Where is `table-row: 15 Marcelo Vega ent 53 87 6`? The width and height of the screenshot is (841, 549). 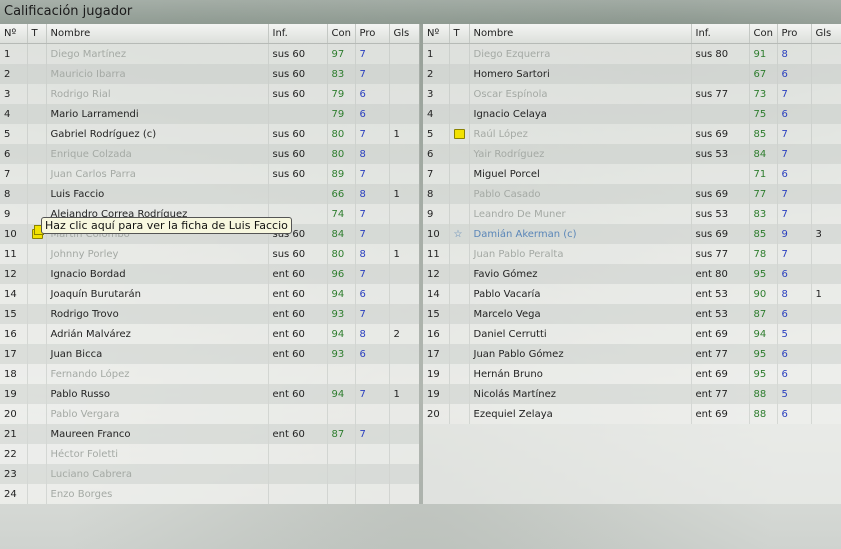
table-row: 15 Marcelo Vega ent 53 87 6 is located at coordinates (632, 314).